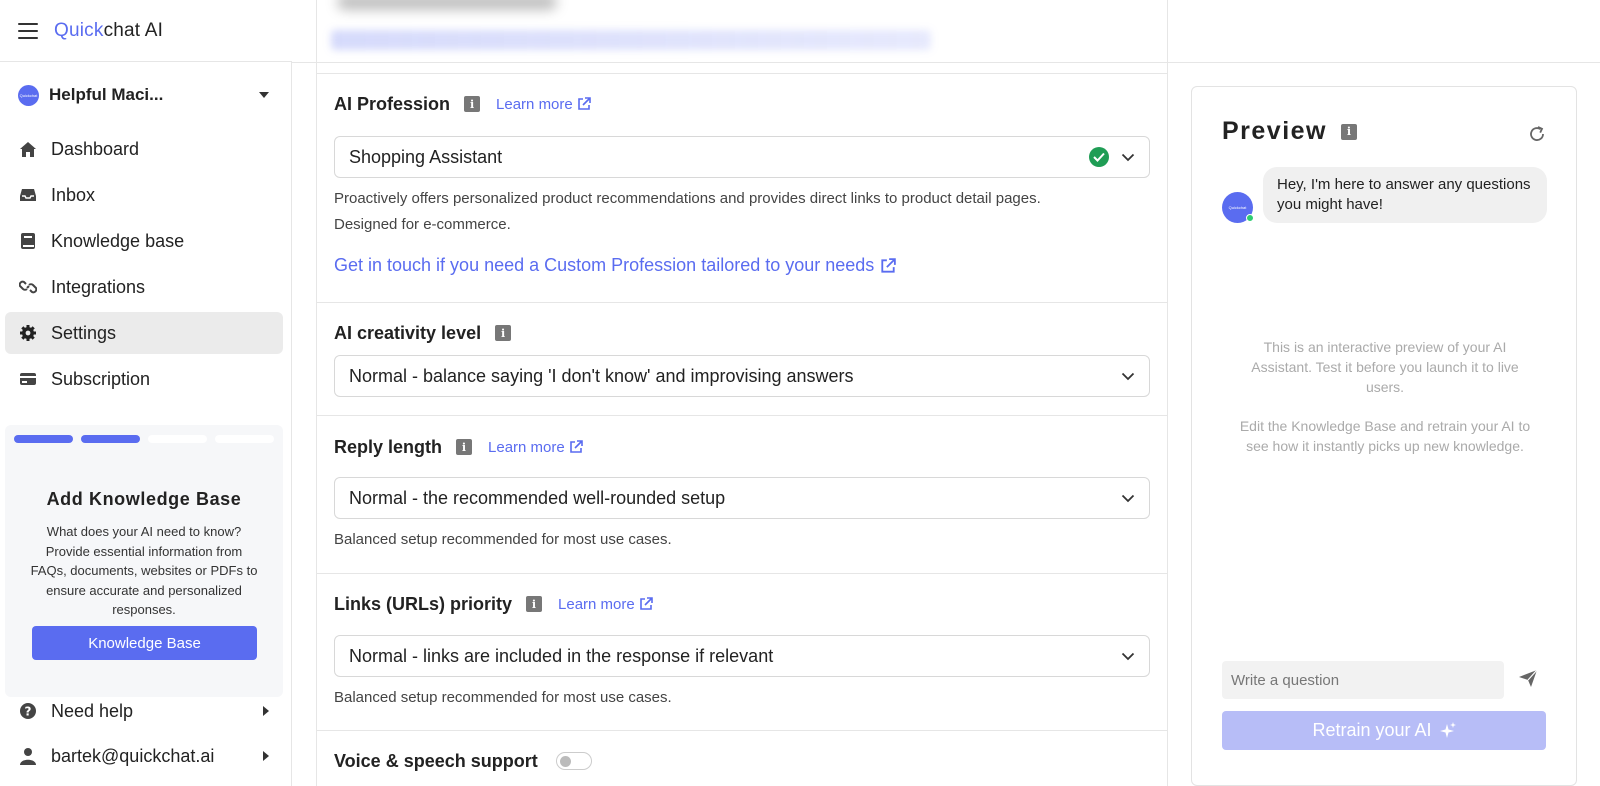  Describe the element at coordinates (408, 332) in the screenshot. I see `creativity-title: AI creativity level` at that location.